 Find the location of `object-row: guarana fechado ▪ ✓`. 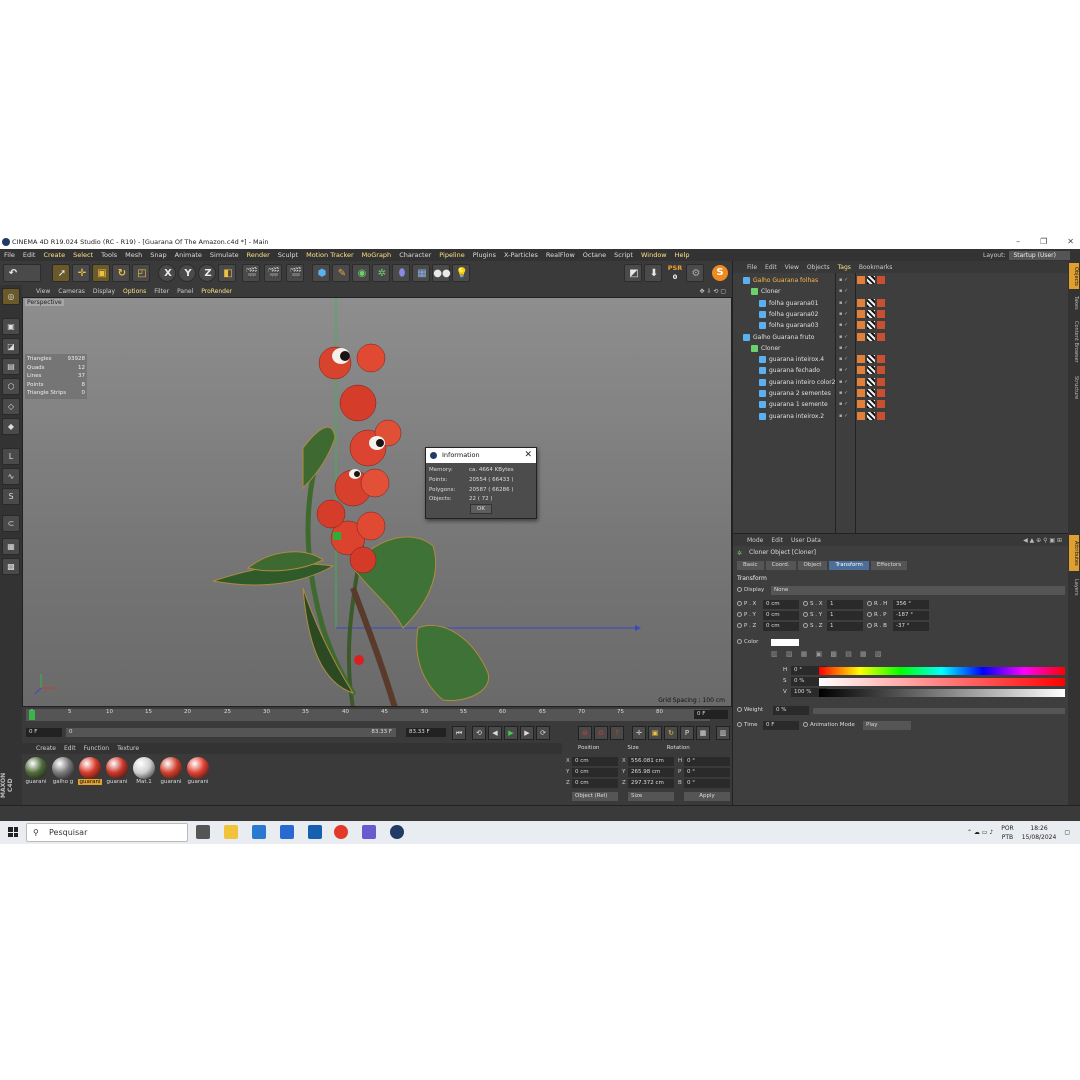

object-row: guarana fechado ▪ ✓ is located at coordinates (901, 370).